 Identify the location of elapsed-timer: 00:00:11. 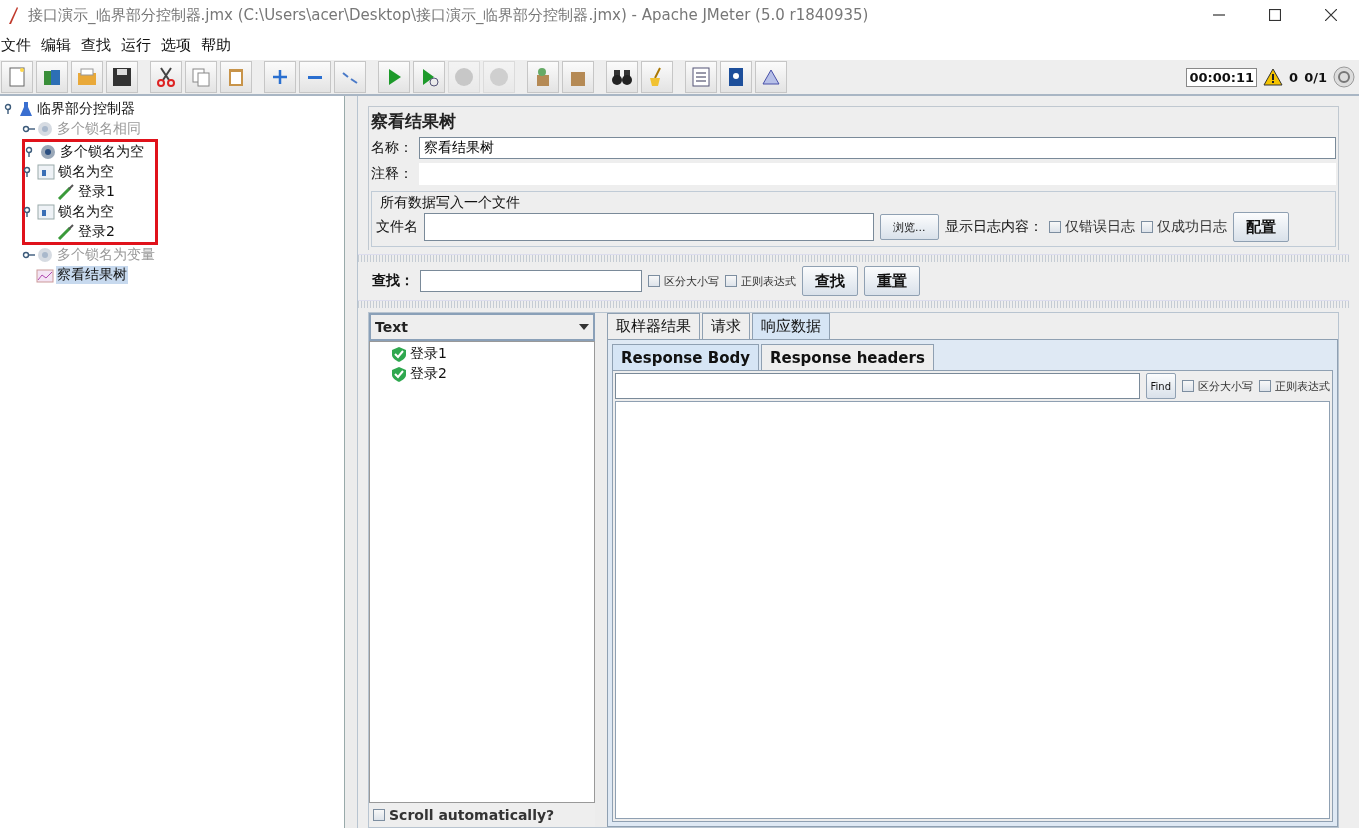
(1222, 77).